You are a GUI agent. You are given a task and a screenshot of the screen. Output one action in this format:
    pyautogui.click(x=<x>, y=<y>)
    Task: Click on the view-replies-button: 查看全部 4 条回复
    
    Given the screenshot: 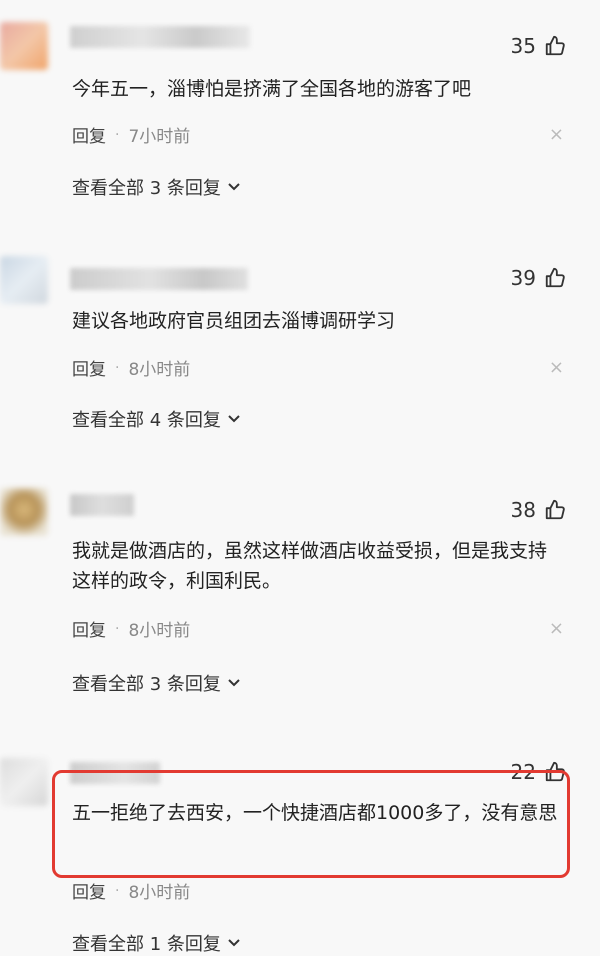 What is the action you would take?
    pyautogui.click(x=156, y=419)
    